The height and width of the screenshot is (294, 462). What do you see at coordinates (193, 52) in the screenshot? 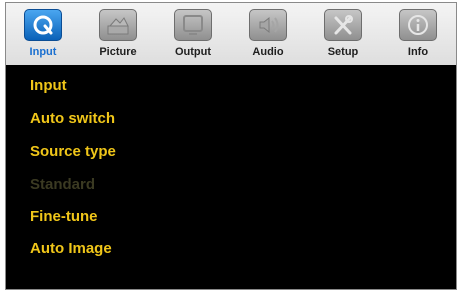
I see `tab-label-output: Output` at bounding box center [193, 52].